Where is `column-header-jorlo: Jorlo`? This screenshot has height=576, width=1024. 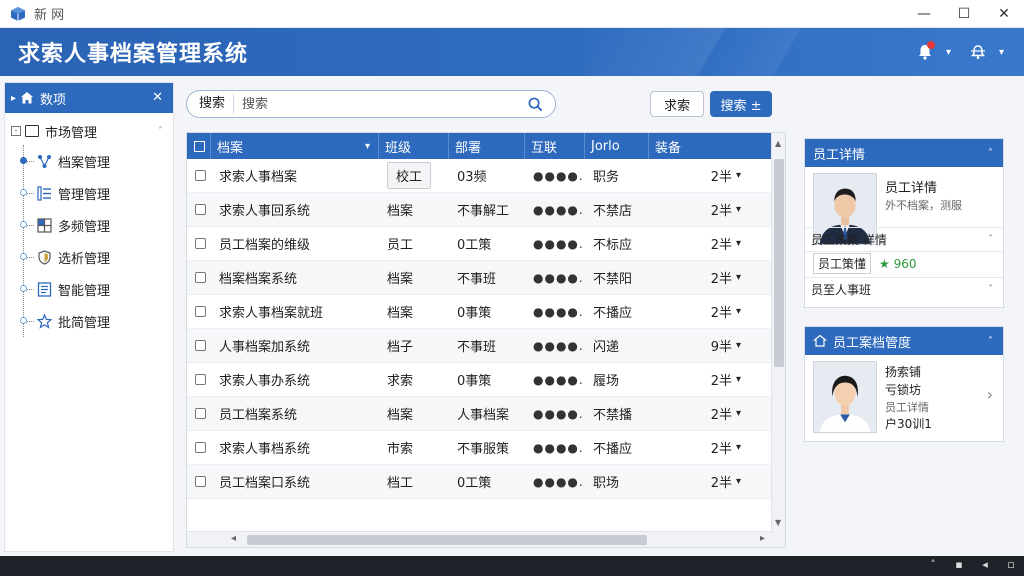 column-header-jorlo: Jorlo is located at coordinates (617, 146).